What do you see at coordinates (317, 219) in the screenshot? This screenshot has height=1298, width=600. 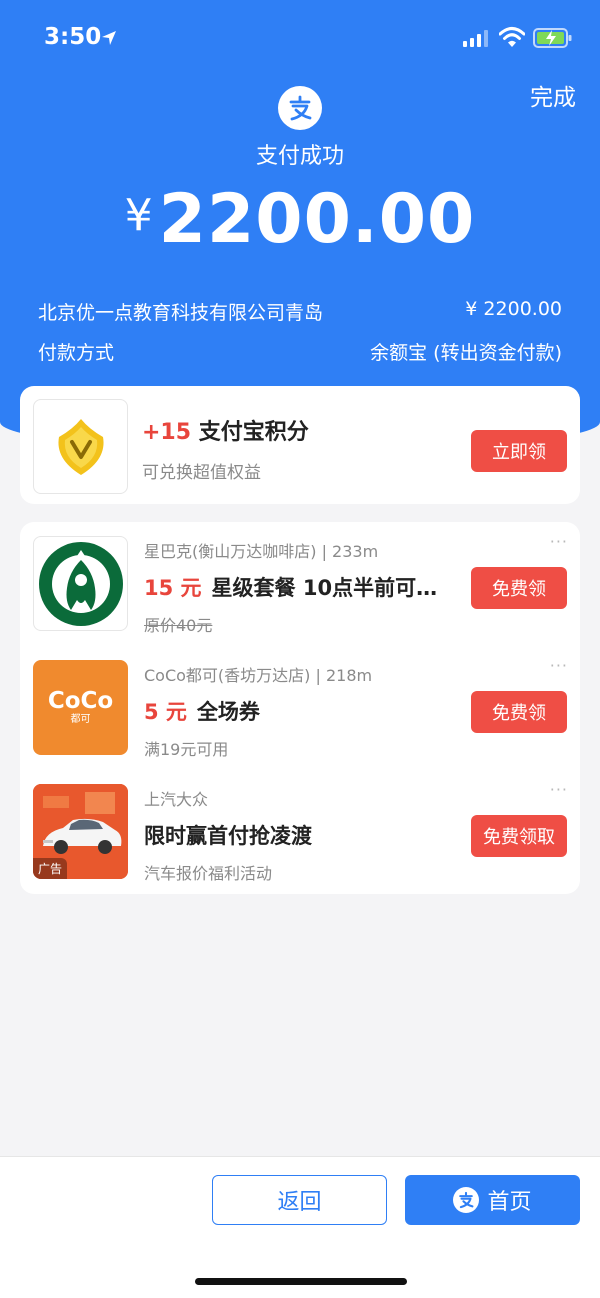 I see `amount-value: 2200.00` at bounding box center [317, 219].